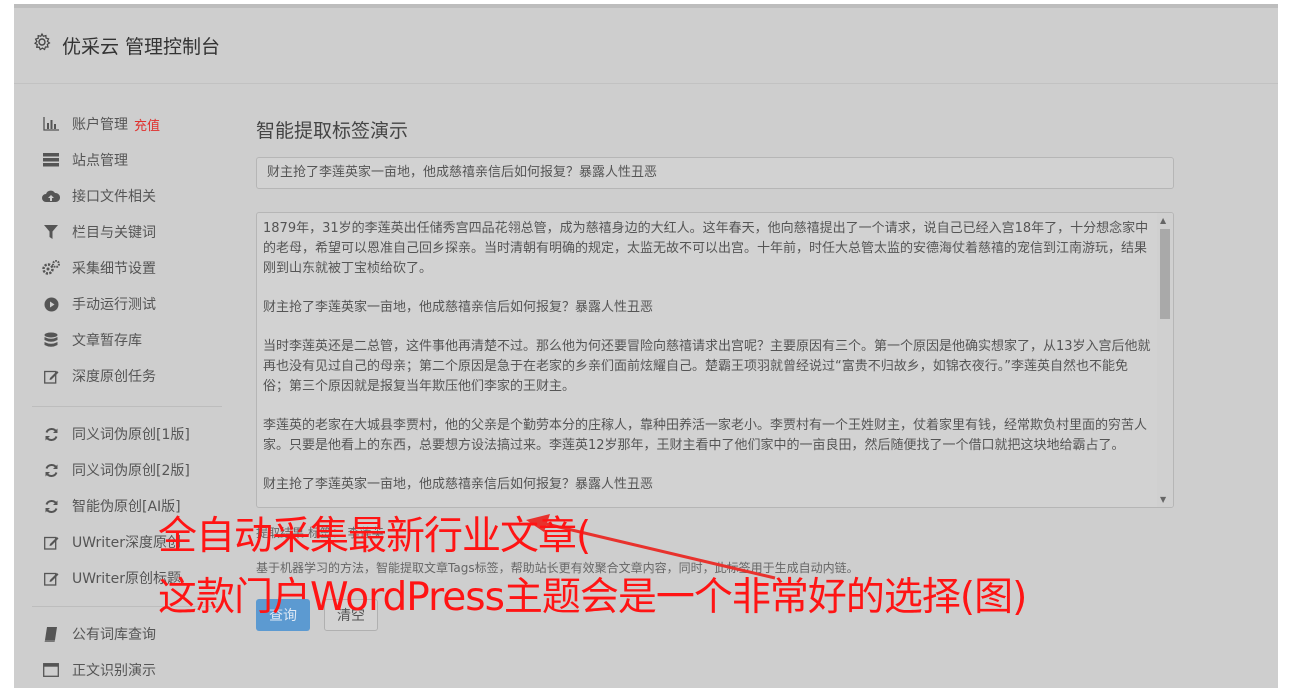  I want to click on sidebar-divider, so click(127, 406).